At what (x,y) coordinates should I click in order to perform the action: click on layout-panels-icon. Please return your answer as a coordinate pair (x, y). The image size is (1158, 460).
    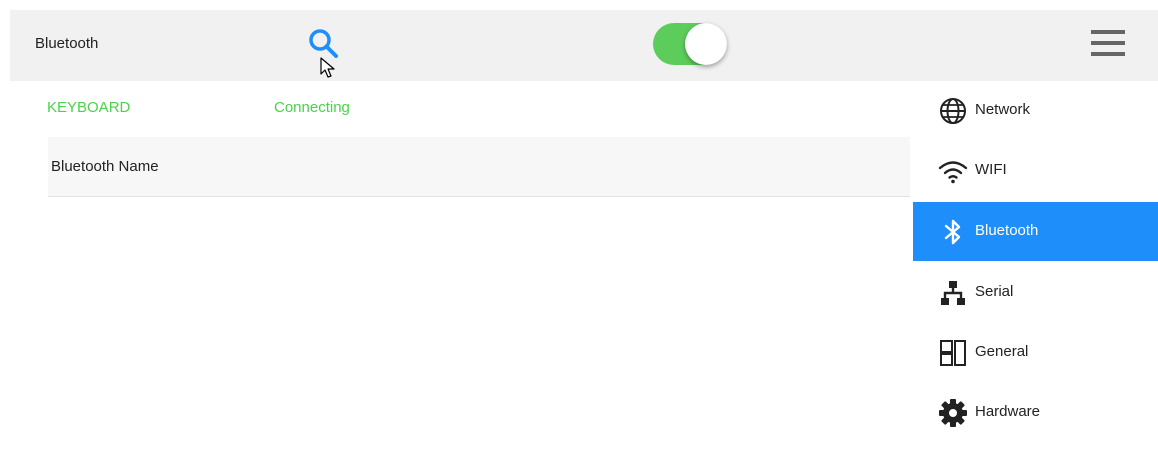
    Looking at the image, I should click on (953, 353).